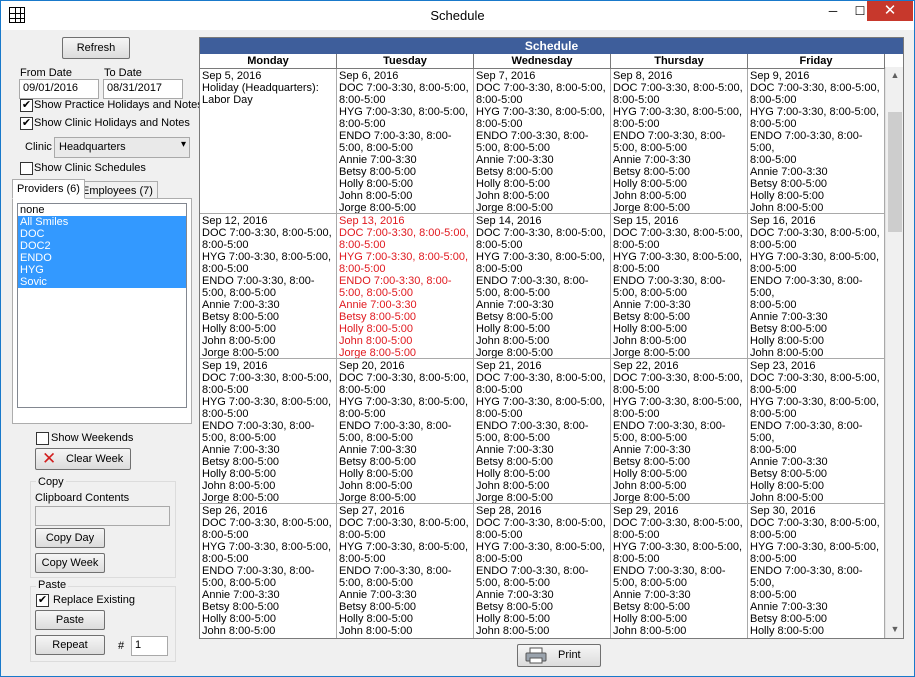 Image resolution: width=915 pixels, height=677 pixels. What do you see at coordinates (102, 305) in the screenshot?
I see `provider-list: none All Smiles DOC DOC2 ENDO HYG Sovic` at bounding box center [102, 305].